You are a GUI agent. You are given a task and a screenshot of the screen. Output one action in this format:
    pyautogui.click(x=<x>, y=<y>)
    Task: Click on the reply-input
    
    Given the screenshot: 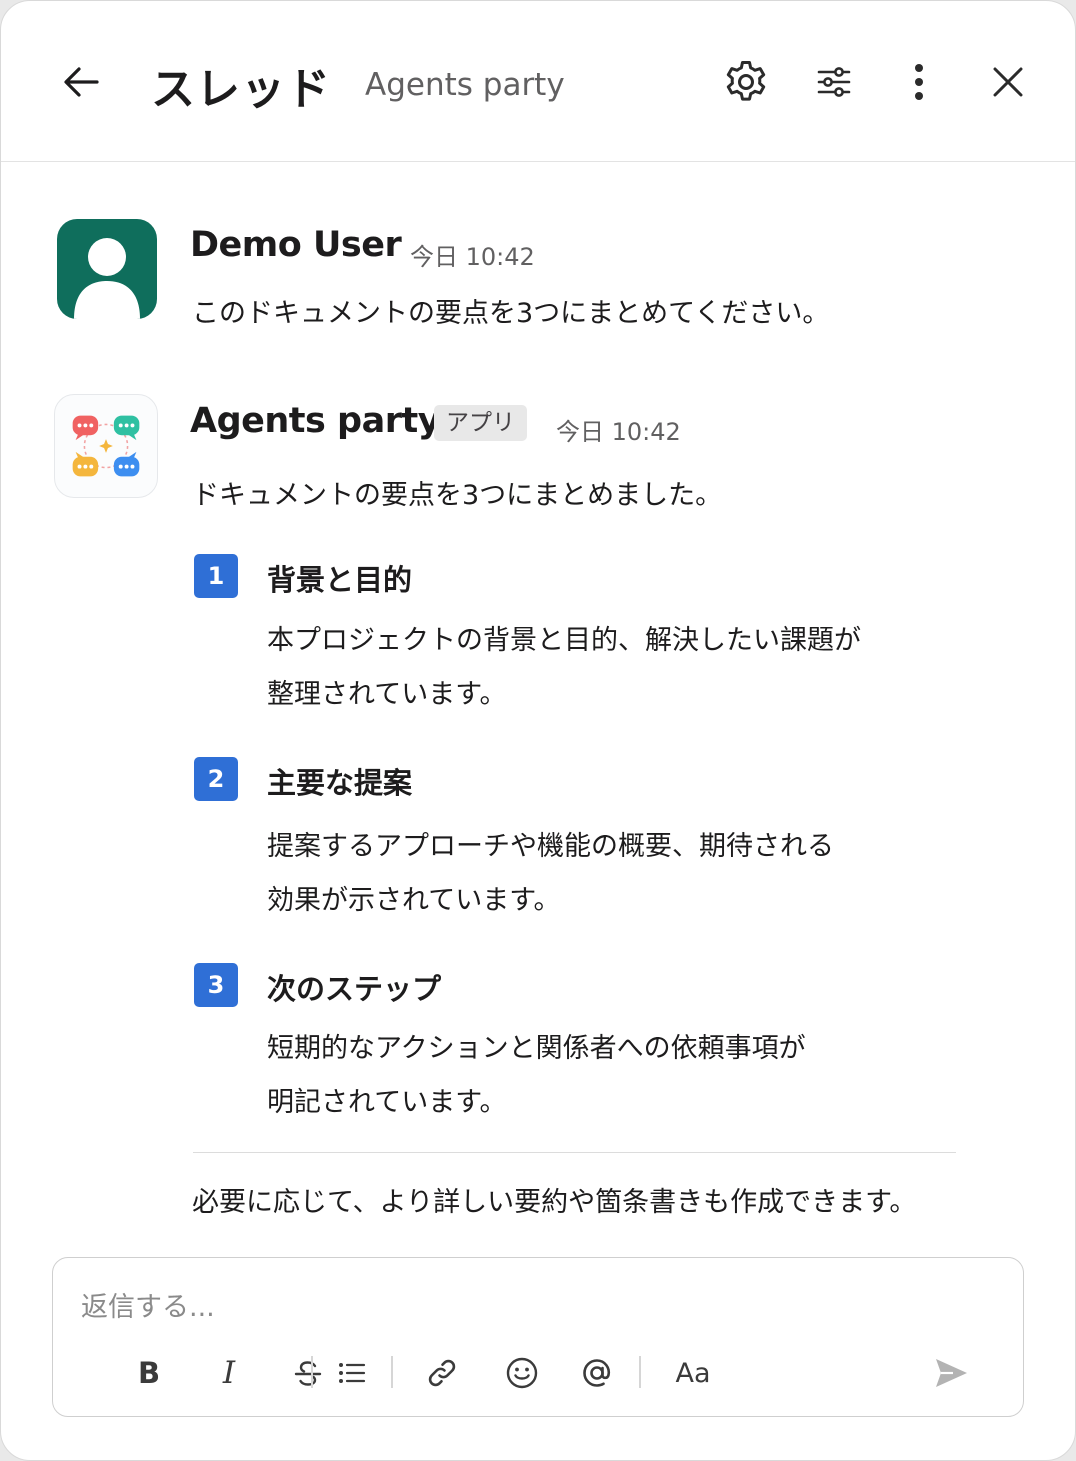 What is the action you would take?
    pyautogui.click(x=531, y=1307)
    